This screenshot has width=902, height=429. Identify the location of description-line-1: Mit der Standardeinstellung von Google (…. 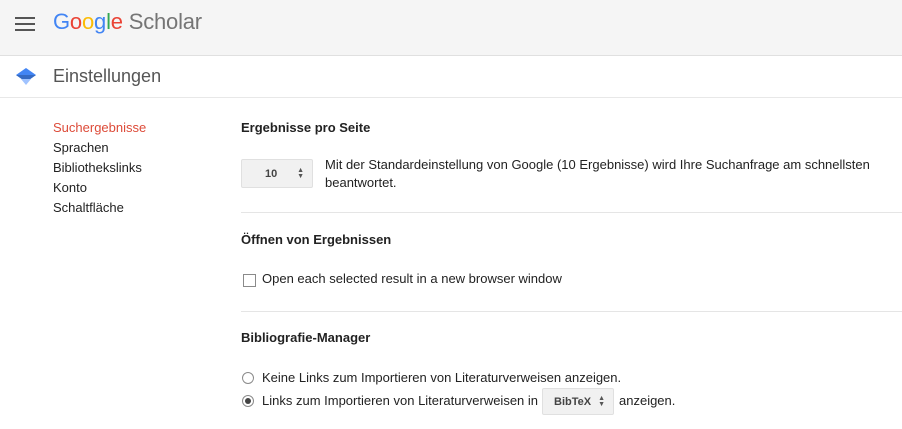
(597, 164).